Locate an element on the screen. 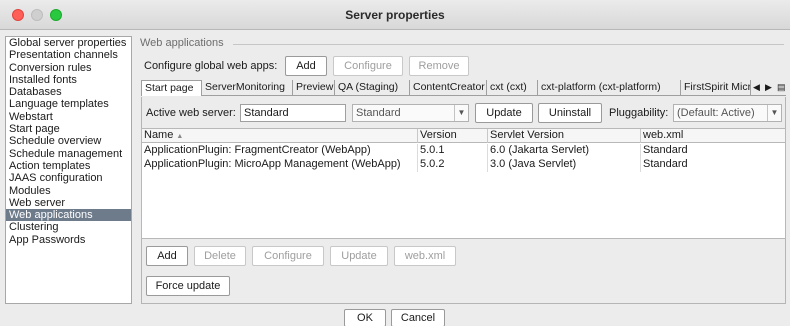 Image resolution: width=790 pixels, height=326 pixels. web-server-select-value: Standard is located at coordinates (378, 113).